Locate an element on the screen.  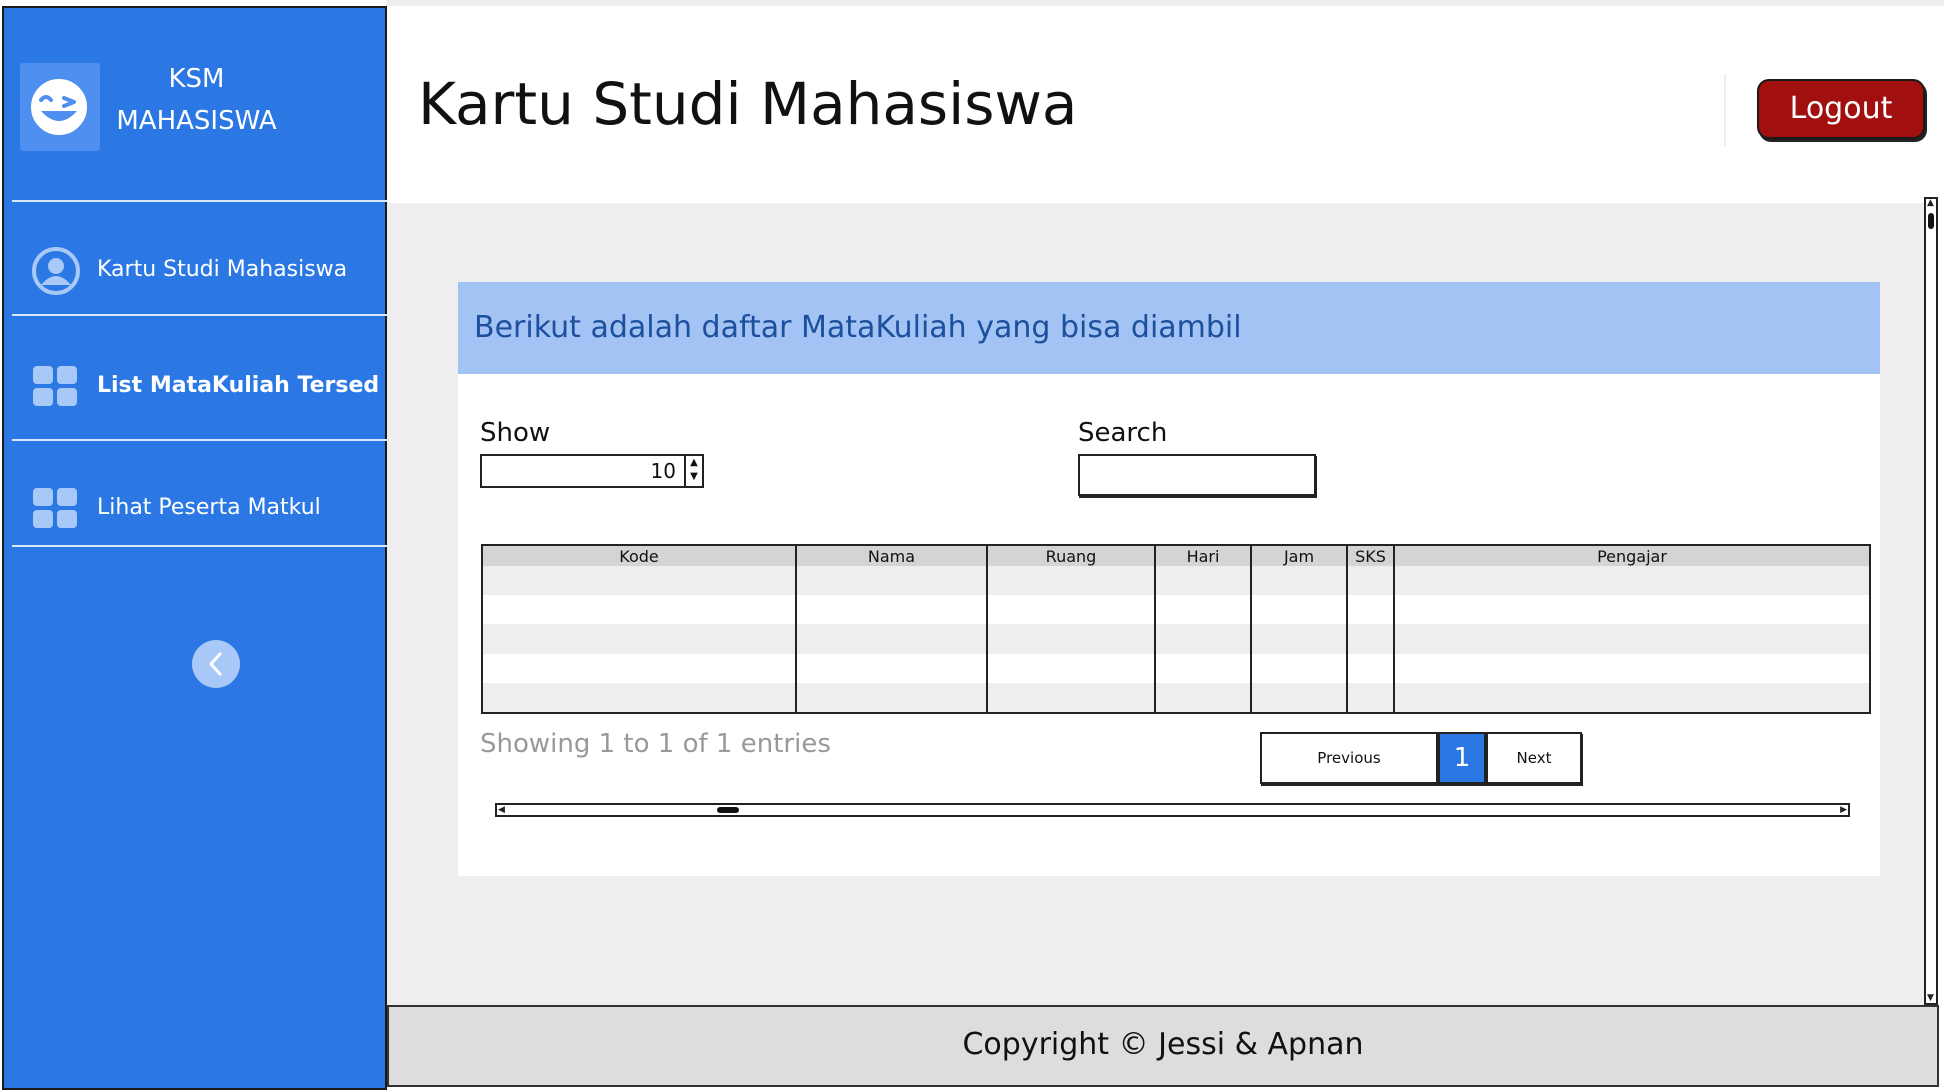
show-label: Show is located at coordinates (515, 433).